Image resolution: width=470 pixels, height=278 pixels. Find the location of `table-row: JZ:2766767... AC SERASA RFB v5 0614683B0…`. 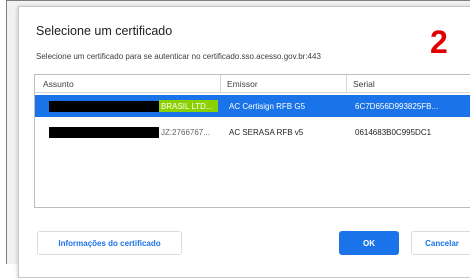

table-row: JZ:2766767... AC SERASA RFB v5 0614683B0… is located at coordinates (252, 132).